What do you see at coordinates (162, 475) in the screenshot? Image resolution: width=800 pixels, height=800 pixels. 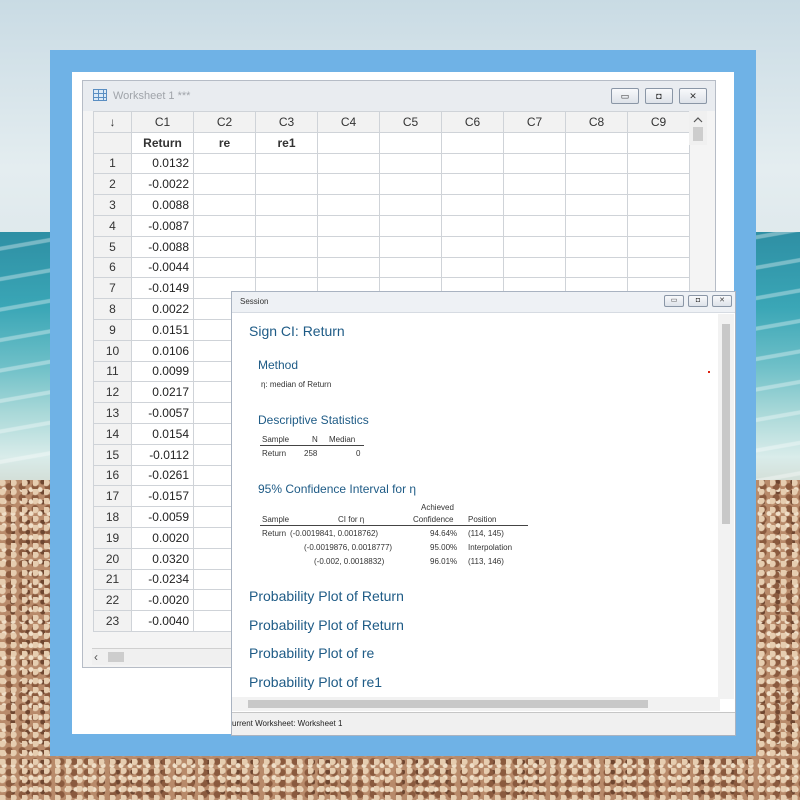 I see `data-cell: -0.0261` at bounding box center [162, 475].